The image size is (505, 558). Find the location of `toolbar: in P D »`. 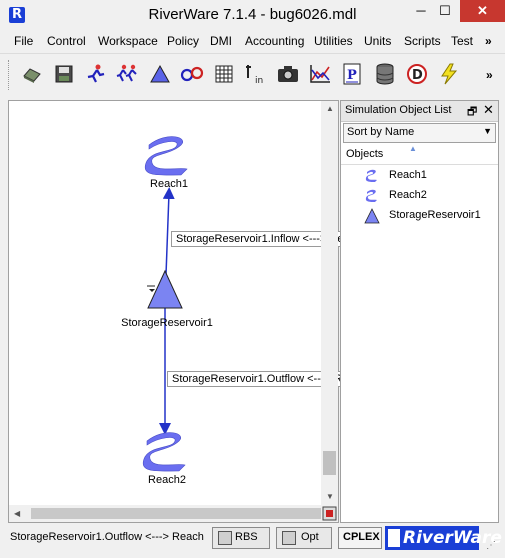

toolbar: in P D » is located at coordinates (252, 74).